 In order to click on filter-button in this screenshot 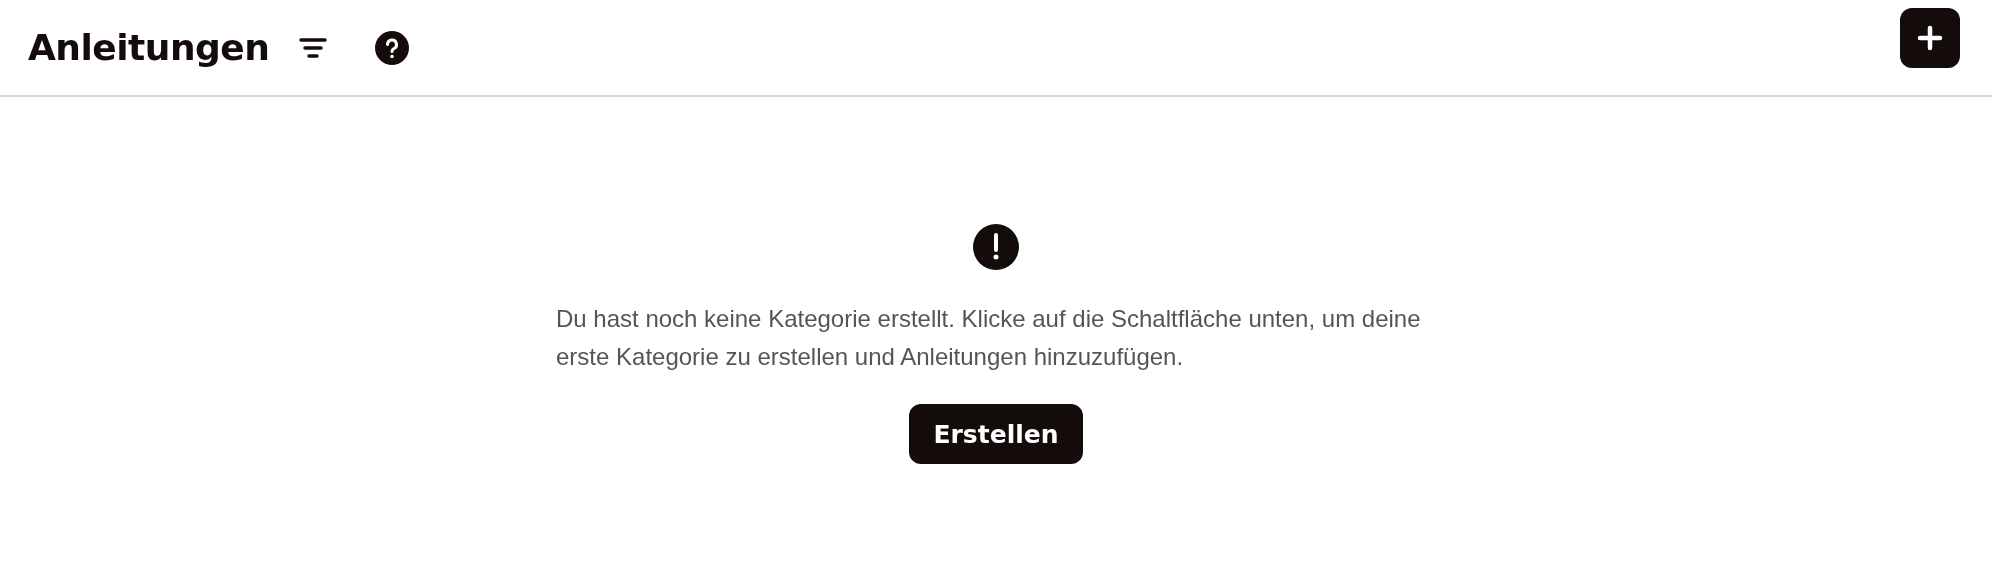, I will do `click(313, 47)`.